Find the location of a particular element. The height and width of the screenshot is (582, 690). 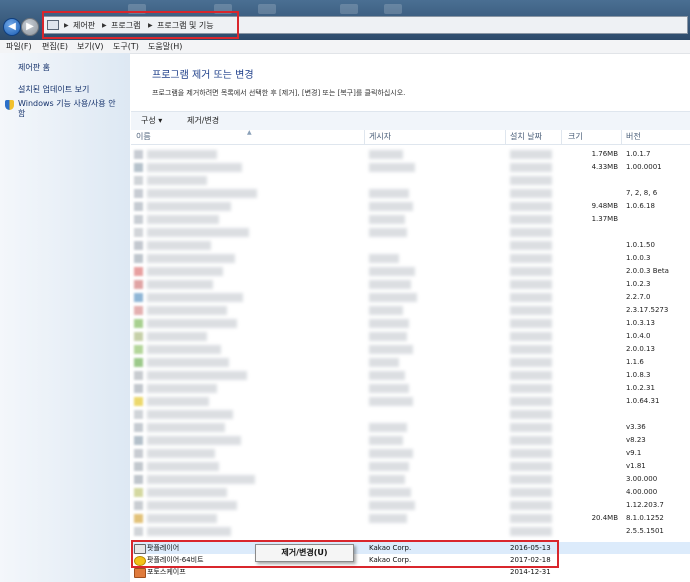

table-row: 1.0.2.3 is located at coordinates (410, 284).